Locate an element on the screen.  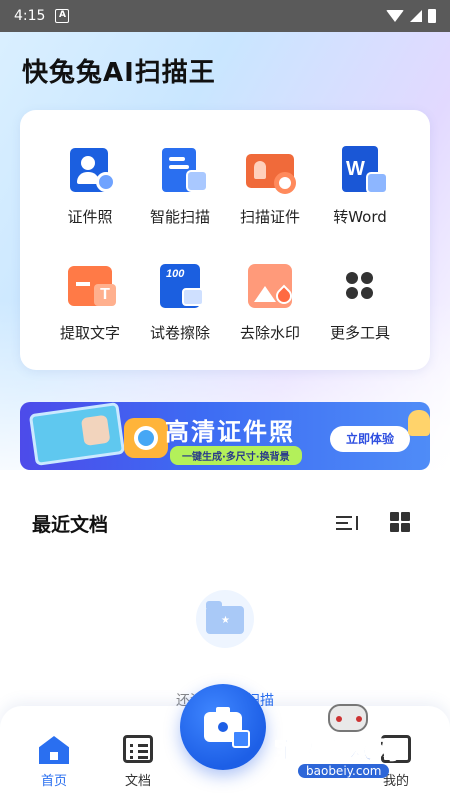
tool-remove-watermark: 去除水印 is located at coordinates (270, 301).